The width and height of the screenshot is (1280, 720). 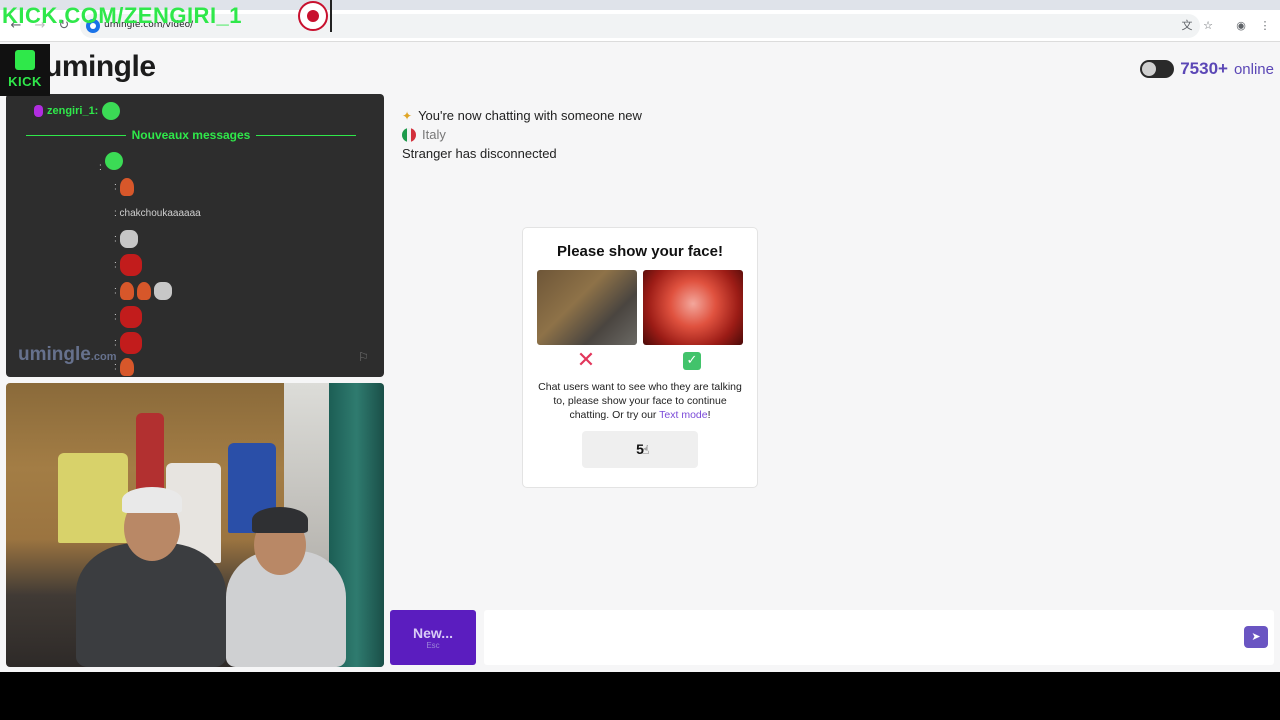 What do you see at coordinates (1253, 69) in the screenshot?
I see `online-label: online` at bounding box center [1253, 69].